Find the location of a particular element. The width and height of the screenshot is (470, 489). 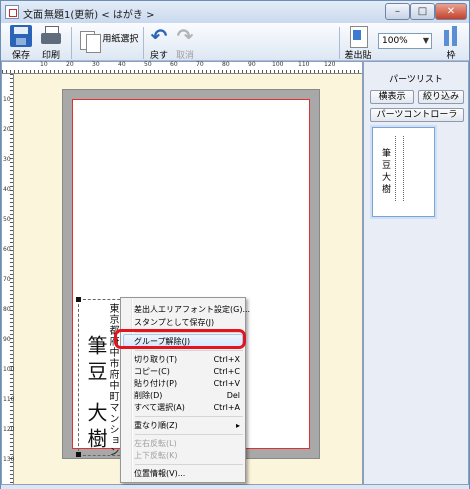

ruler-label: 130 is located at coordinates (9, 459).